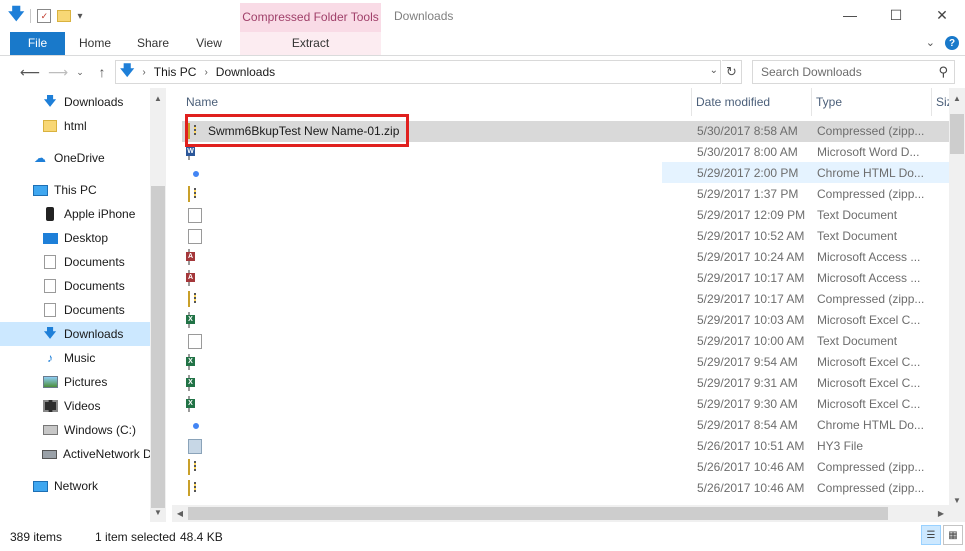  I want to click on nav-item-music: ♪ Music, so click(75, 358).